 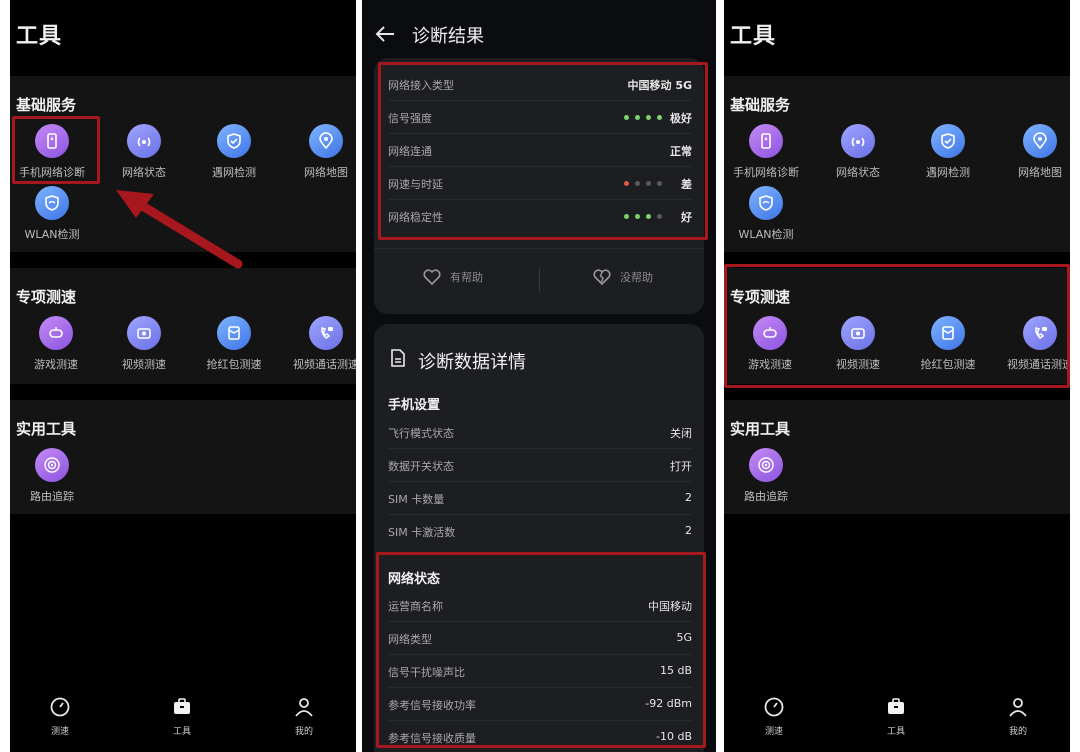 What do you see at coordinates (540, 84) in the screenshot?
I see `result-row: 网络接入类型 中国移动 5G` at bounding box center [540, 84].